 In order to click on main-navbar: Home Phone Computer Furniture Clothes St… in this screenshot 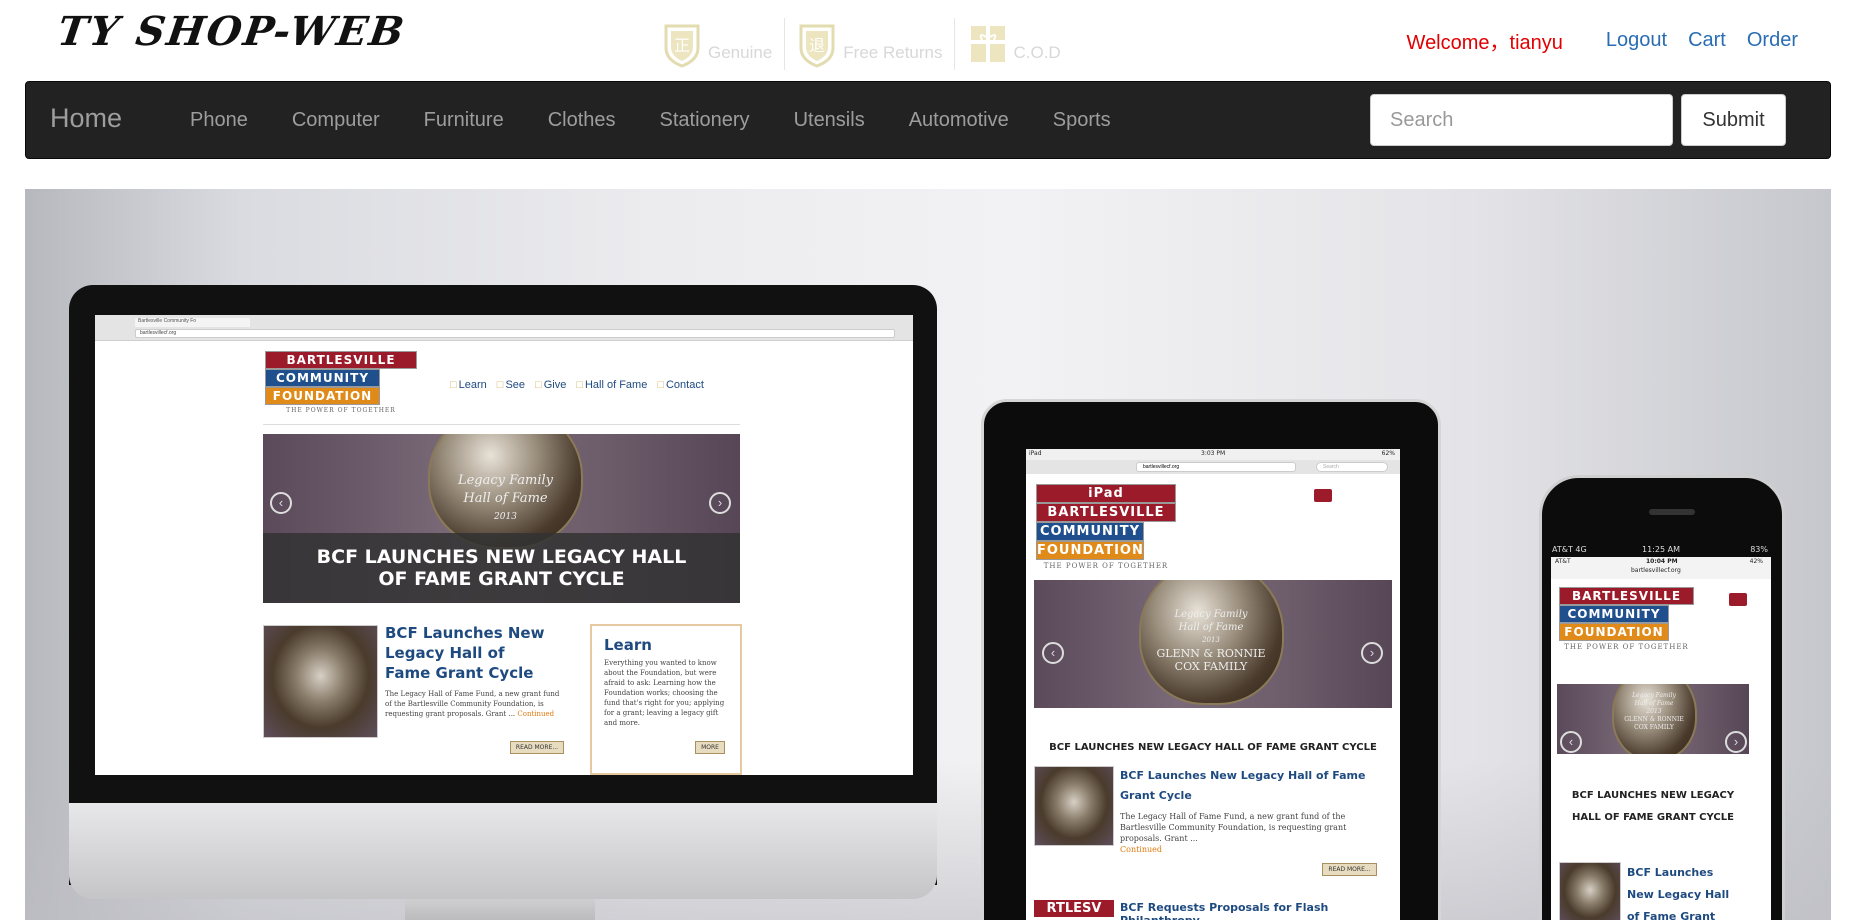, I will do `click(928, 120)`.